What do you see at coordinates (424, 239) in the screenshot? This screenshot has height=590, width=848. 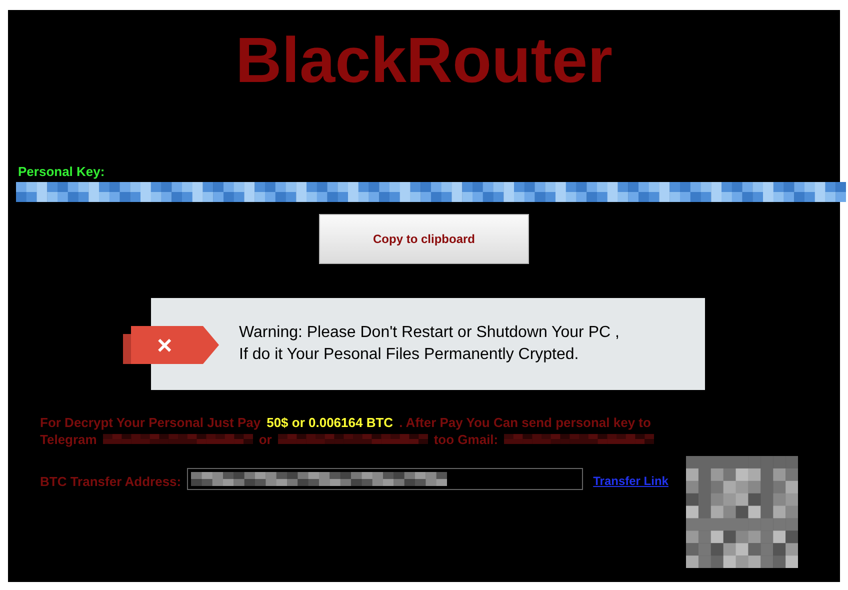 I see `copy-button: Copy to clipboard` at bounding box center [424, 239].